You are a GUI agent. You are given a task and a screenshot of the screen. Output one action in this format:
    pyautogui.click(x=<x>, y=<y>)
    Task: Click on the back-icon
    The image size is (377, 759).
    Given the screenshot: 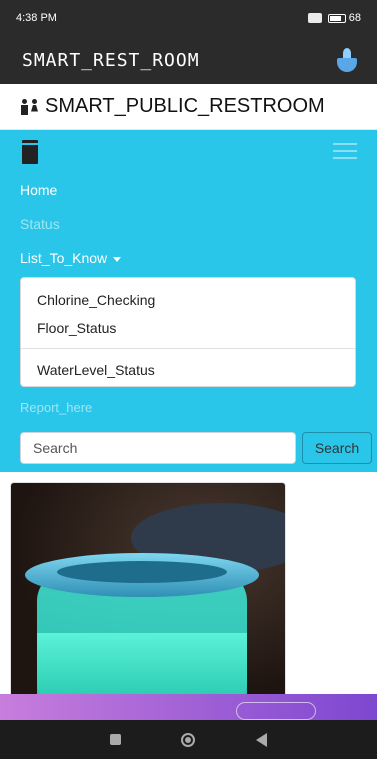 What is the action you would take?
    pyautogui.click(x=261, y=739)
    